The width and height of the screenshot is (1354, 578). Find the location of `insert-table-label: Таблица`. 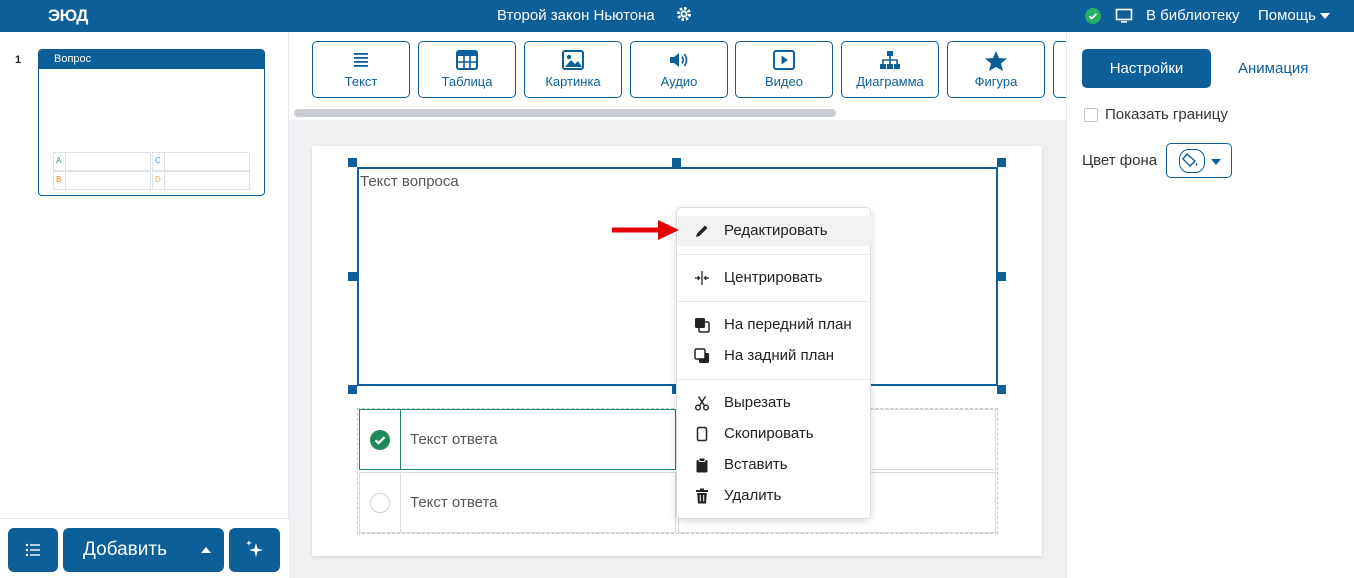

insert-table-label: Таблица is located at coordinates (467, 81).